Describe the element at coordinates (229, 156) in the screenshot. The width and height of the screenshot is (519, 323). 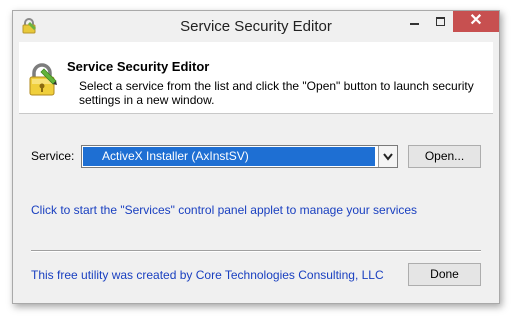
I see `service-selected-value: ActiveX Installer (AxInstSV)` at that location.